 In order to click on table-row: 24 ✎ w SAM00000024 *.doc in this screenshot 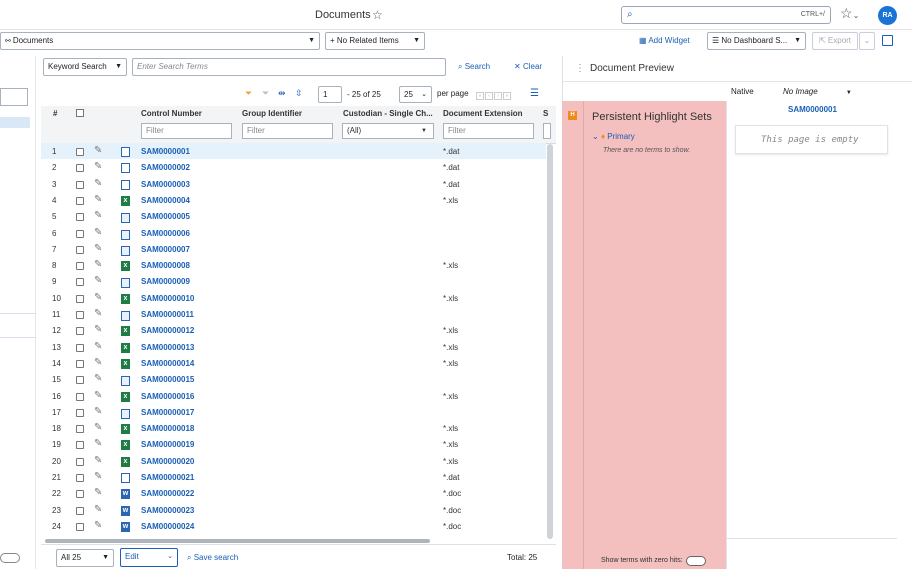, I will do `click(293, 526)`.